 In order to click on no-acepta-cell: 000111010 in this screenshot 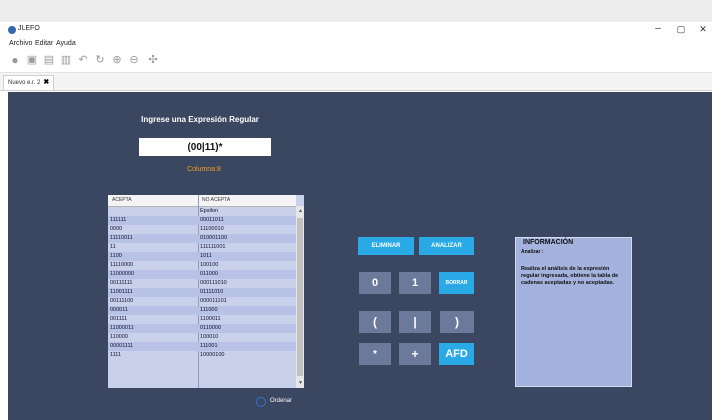, I will do `click(213, 283)`.